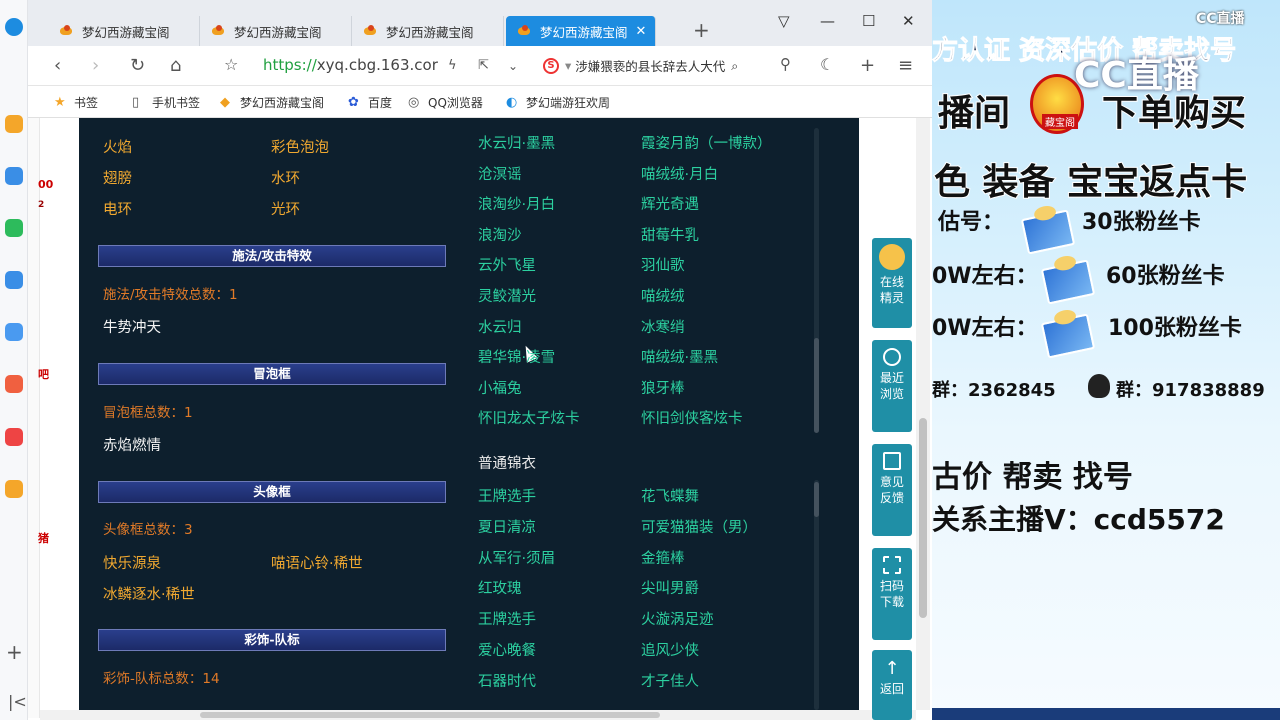 This screenshot has height=720, width=1280. I want to click on effect-item: 彩色泡泡, so click(300, 148).